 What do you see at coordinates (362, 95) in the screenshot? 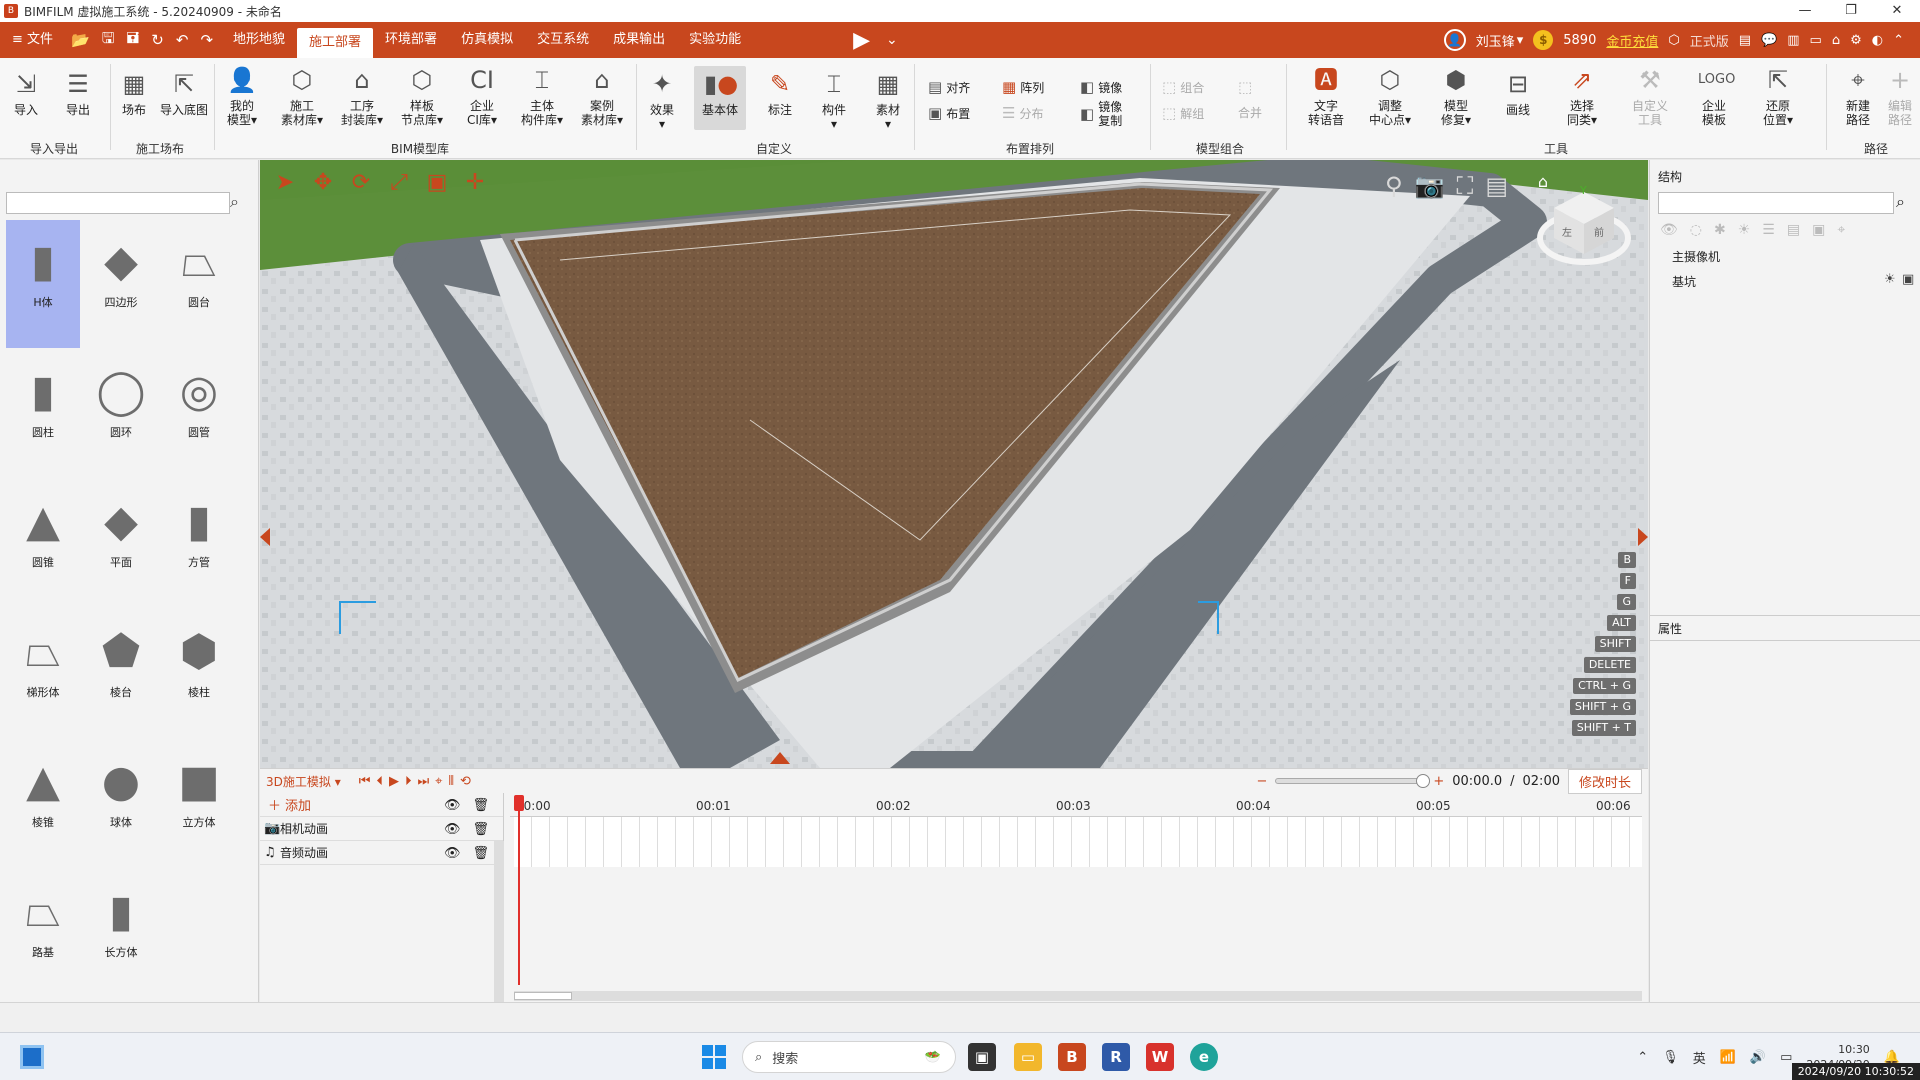
I see `process-lib-button: ⌂ 工序 封装库▾` at bounding box center [362, 95].